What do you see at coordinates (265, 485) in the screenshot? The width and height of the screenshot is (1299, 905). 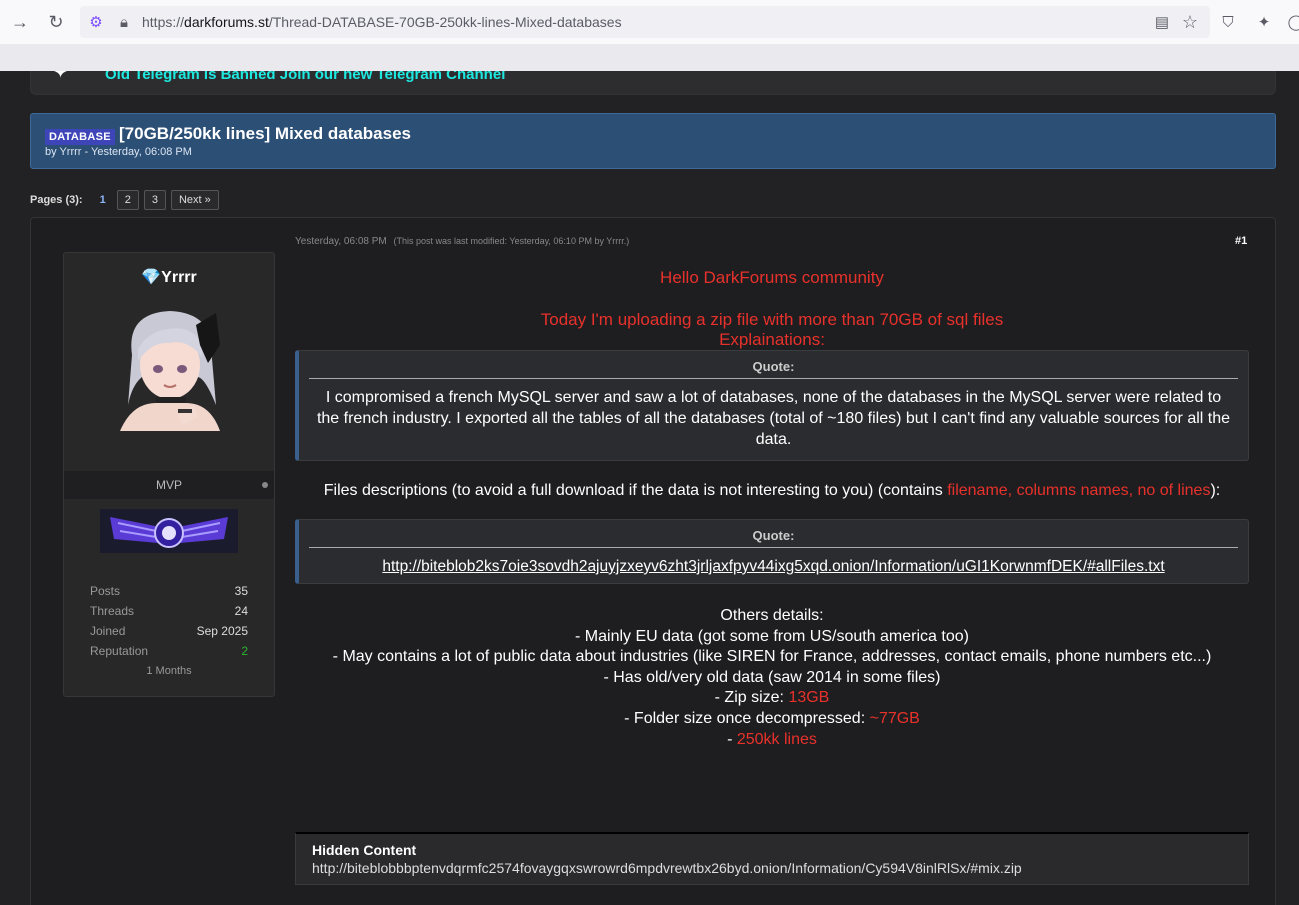 I see `offline-status-icon` at bounding box center [265, 485].